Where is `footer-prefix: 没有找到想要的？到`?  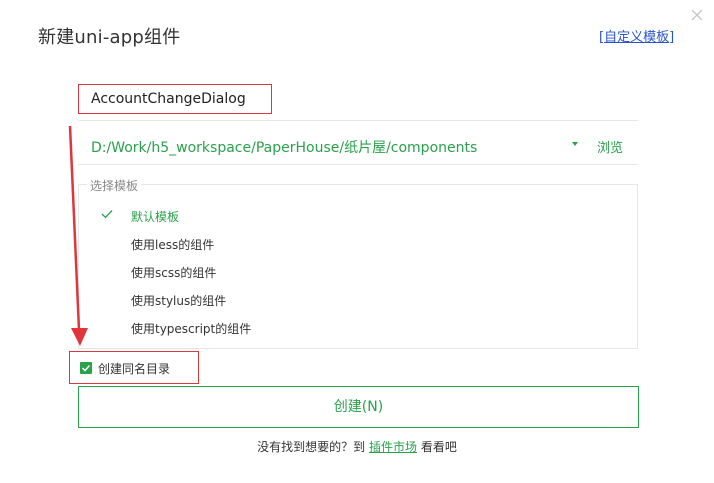 footer-prefix: 没有找到想要的？到 is located at coordinates (311, 447).